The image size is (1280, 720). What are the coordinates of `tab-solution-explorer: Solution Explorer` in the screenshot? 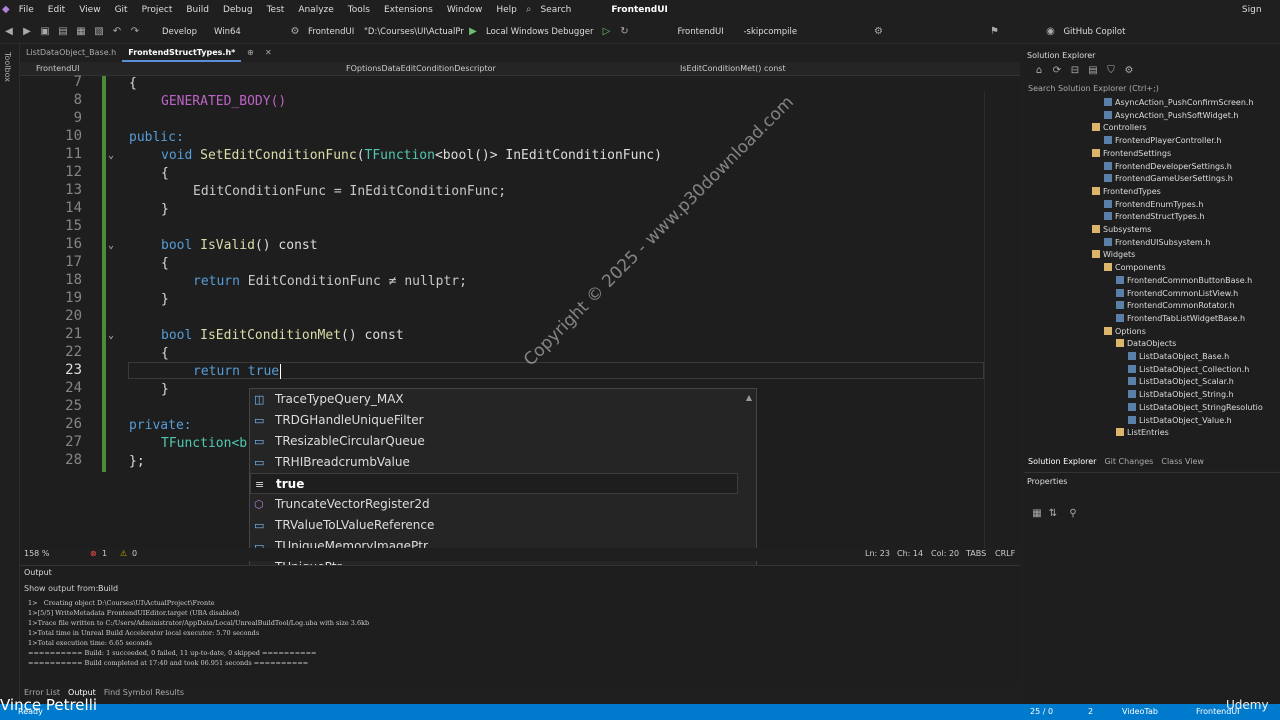 It's located at (1062, 461).